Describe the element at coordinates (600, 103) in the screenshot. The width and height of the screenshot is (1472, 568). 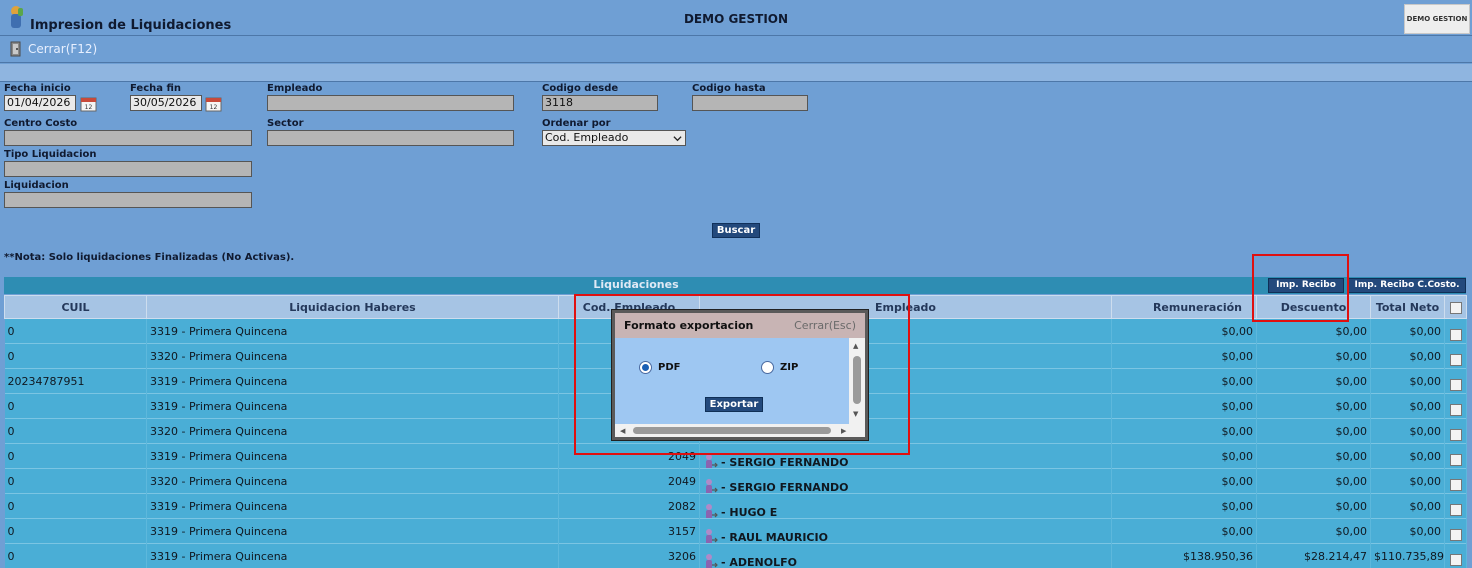
I see `codigo-desde-field: 3118` at that location.